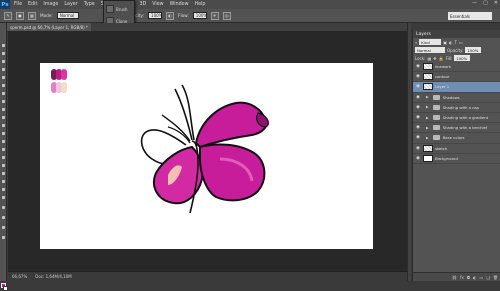 This screenshot has height=291, width=500. Describe the element at coordinates (470, 16) in the screenshot. I see `workspace-select: Essentials` at that location.